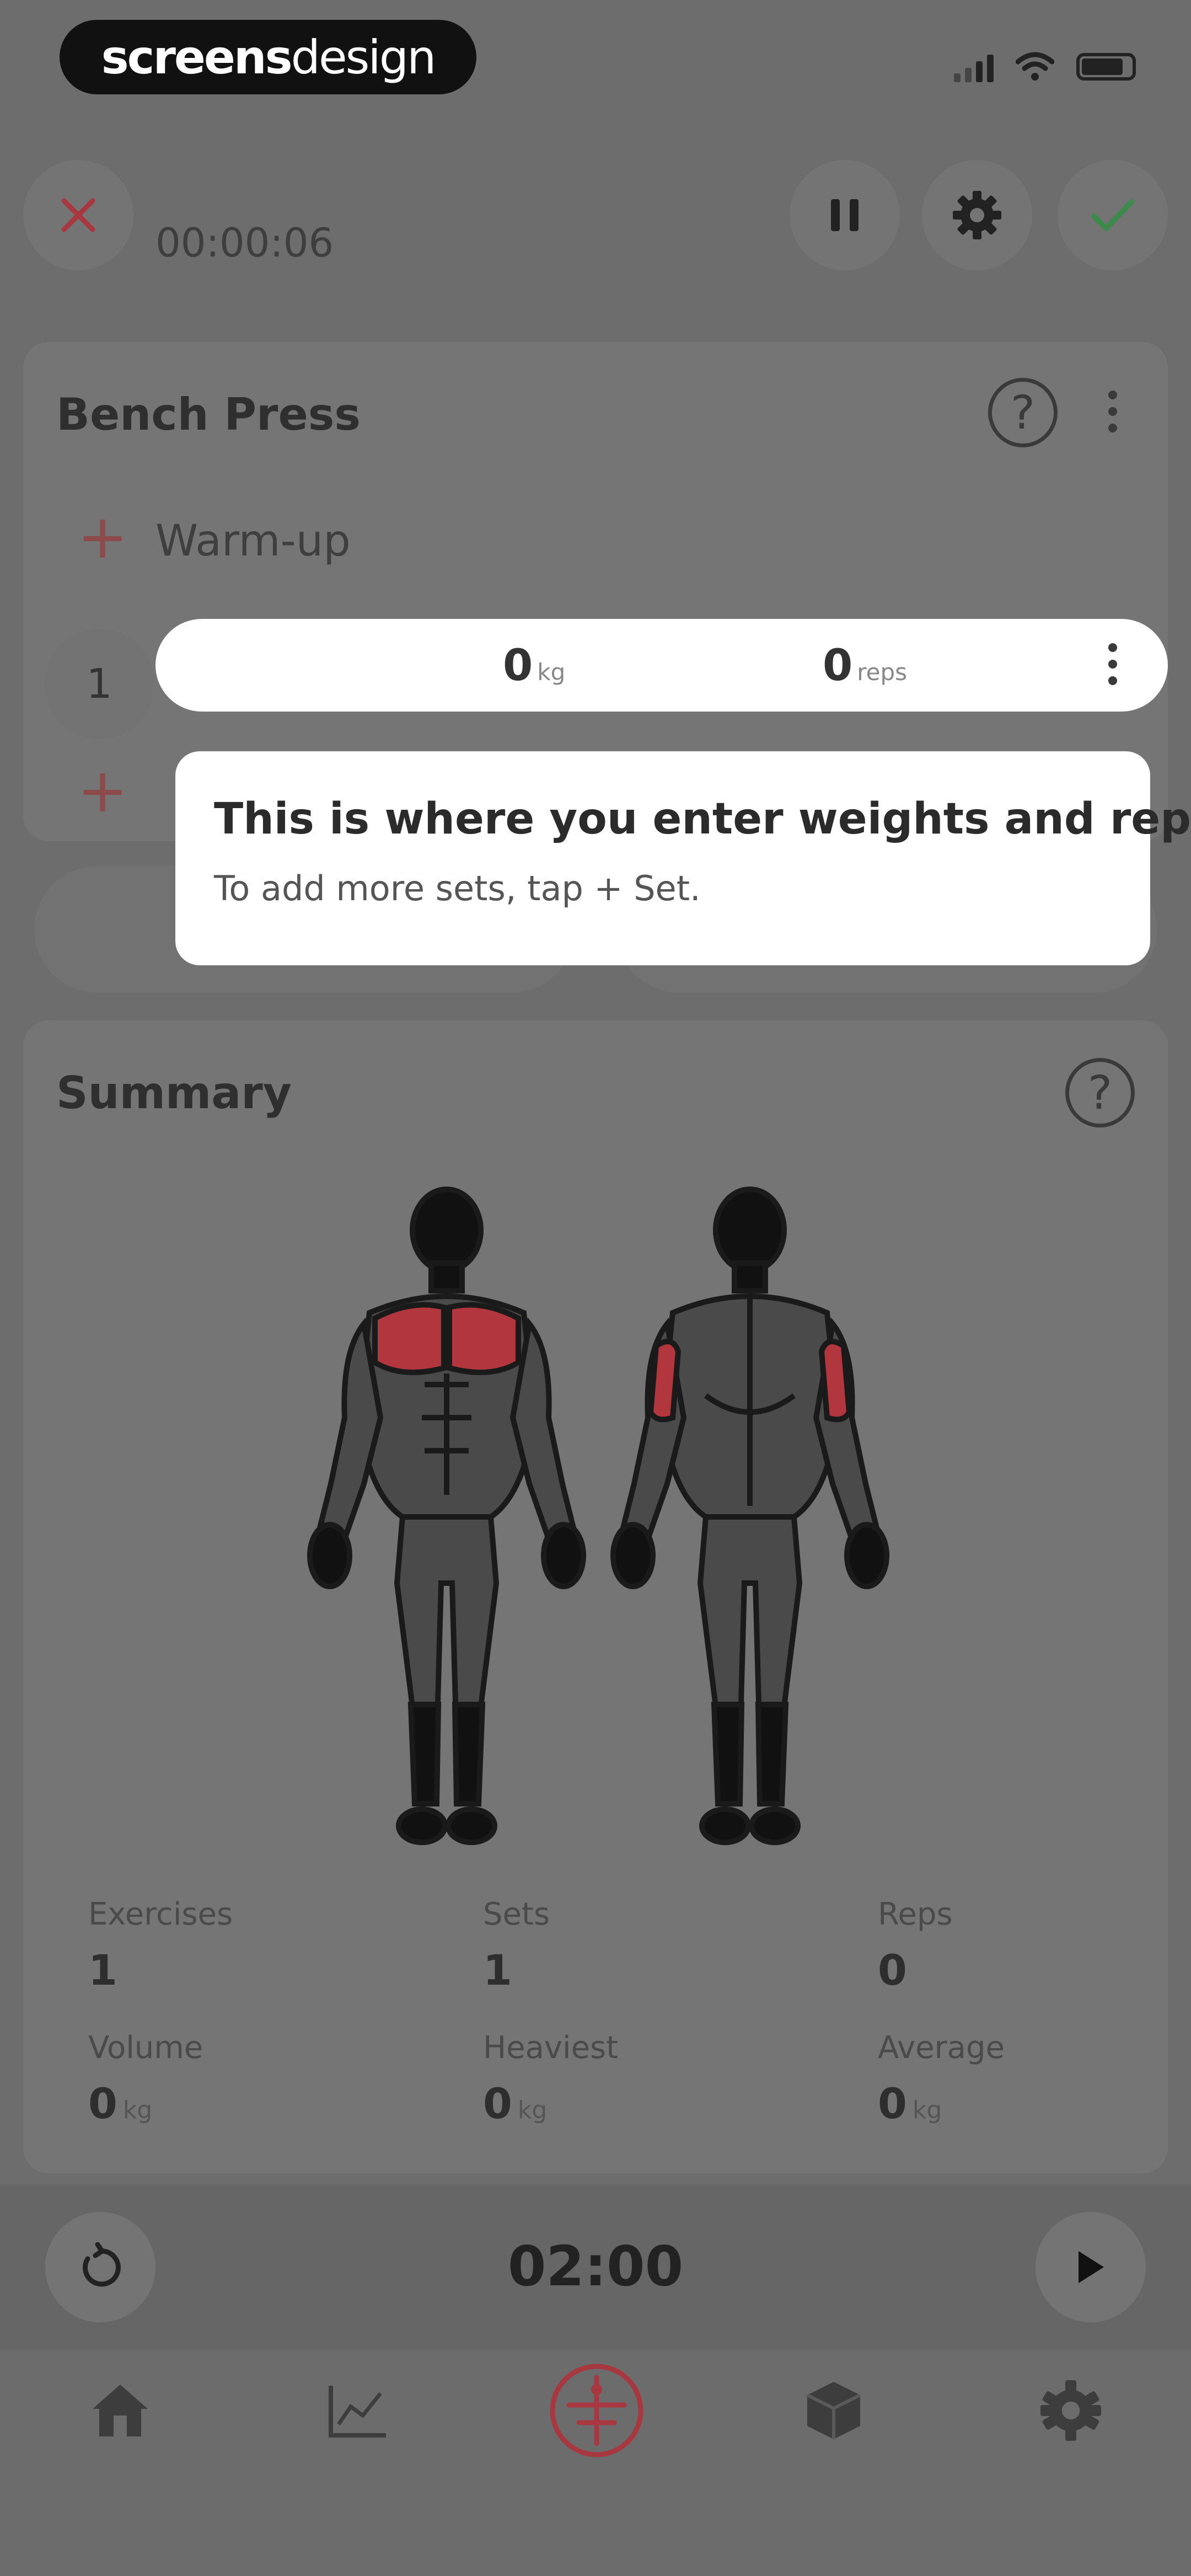 This screenshot has width=1191, height=2576. I want to click on workout-icon, so click(596, 2410).